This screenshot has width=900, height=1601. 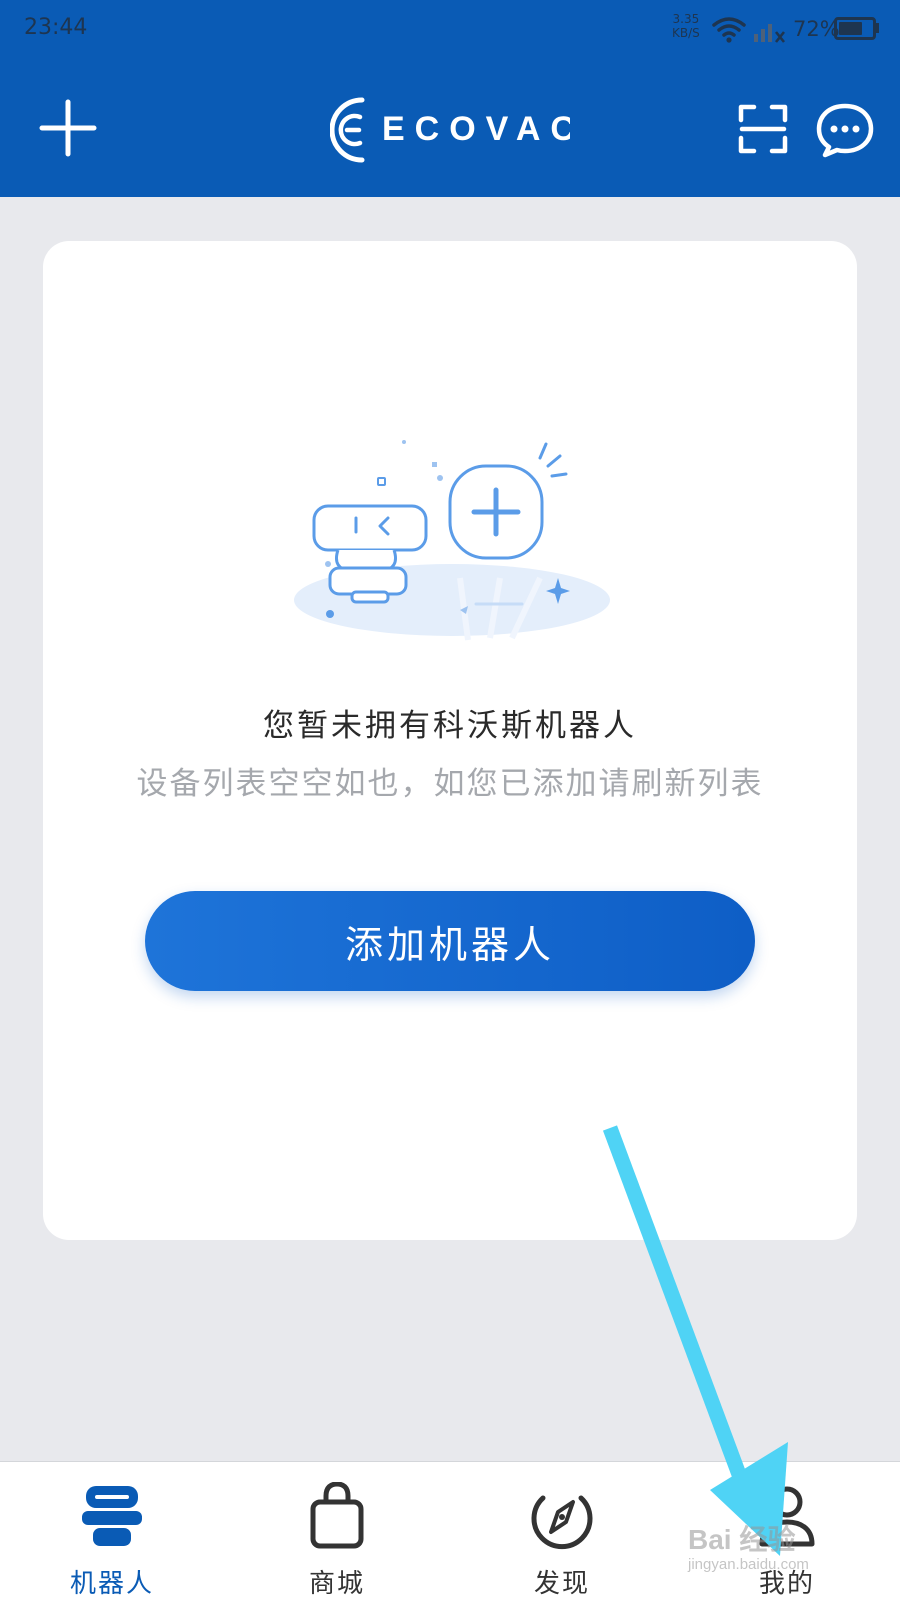 I want to click on app-header: 23:44 3.35 KB/S 72% ECOVACS, so click(x=450, y=98).